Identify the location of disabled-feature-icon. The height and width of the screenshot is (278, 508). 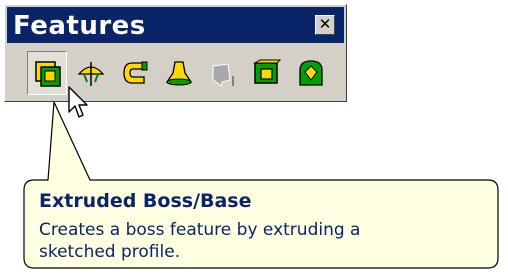
(223, 75).